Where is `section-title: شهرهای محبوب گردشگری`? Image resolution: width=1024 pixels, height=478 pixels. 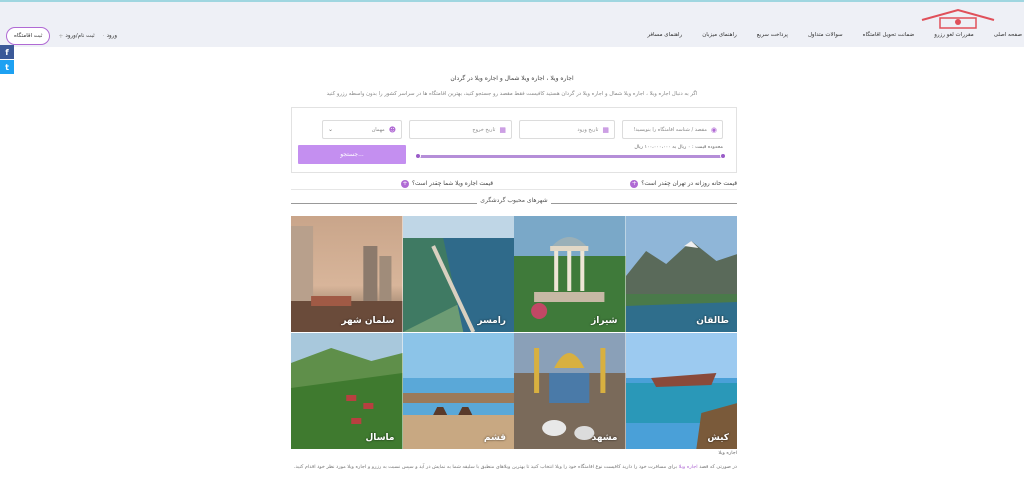 section-title: شهرهای محبوب گردشگری is located at coordinates (514, 200).